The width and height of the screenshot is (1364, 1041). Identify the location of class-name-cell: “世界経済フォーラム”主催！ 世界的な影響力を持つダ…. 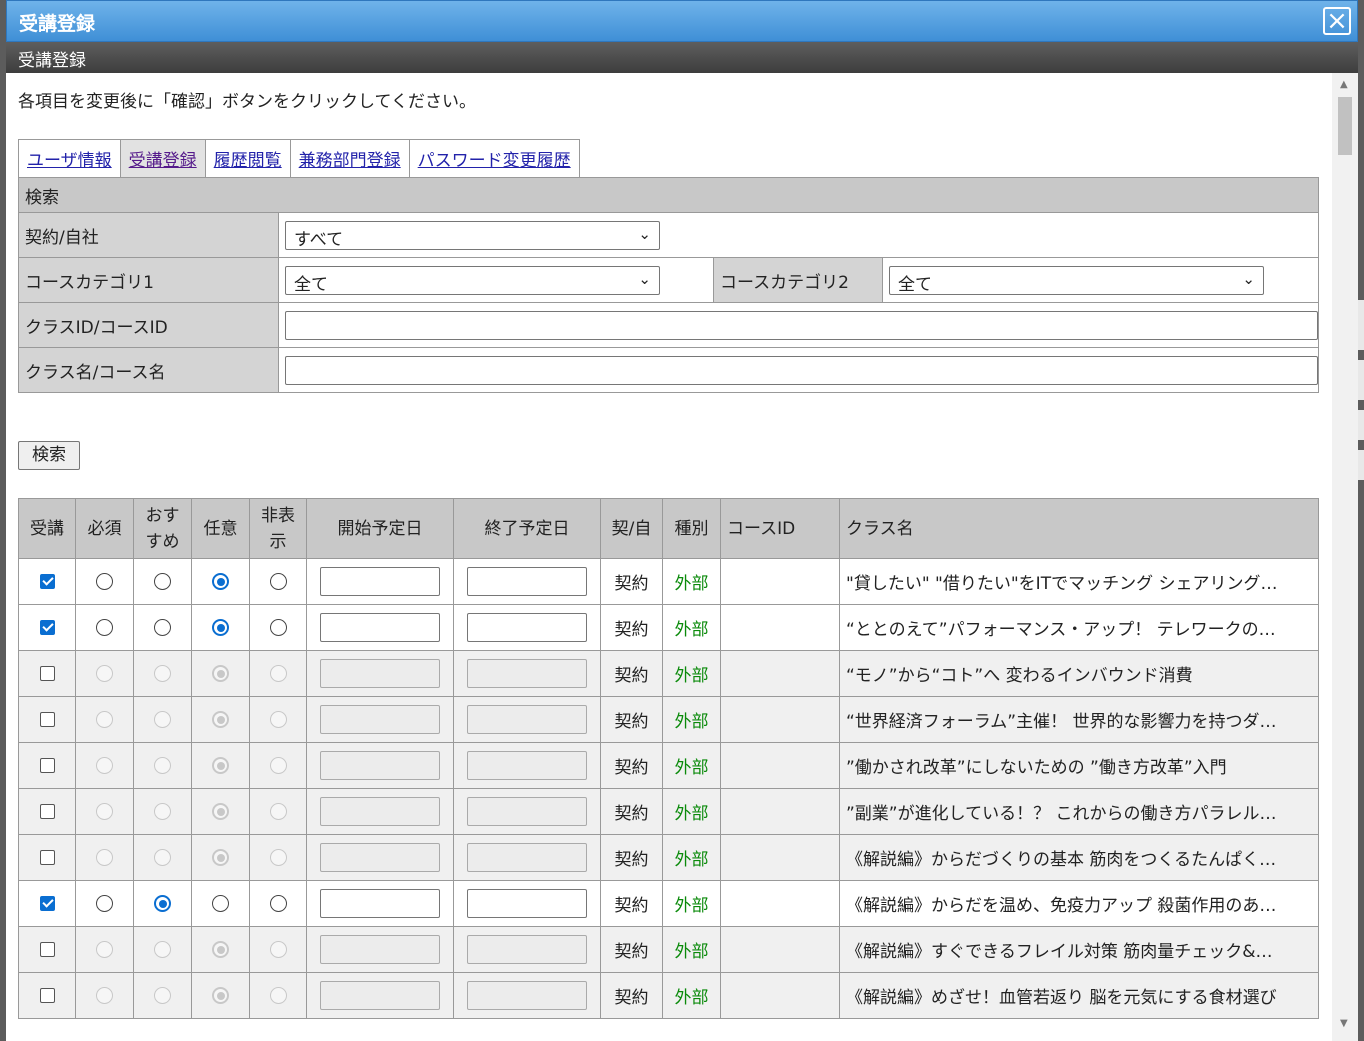
(1079, 719).